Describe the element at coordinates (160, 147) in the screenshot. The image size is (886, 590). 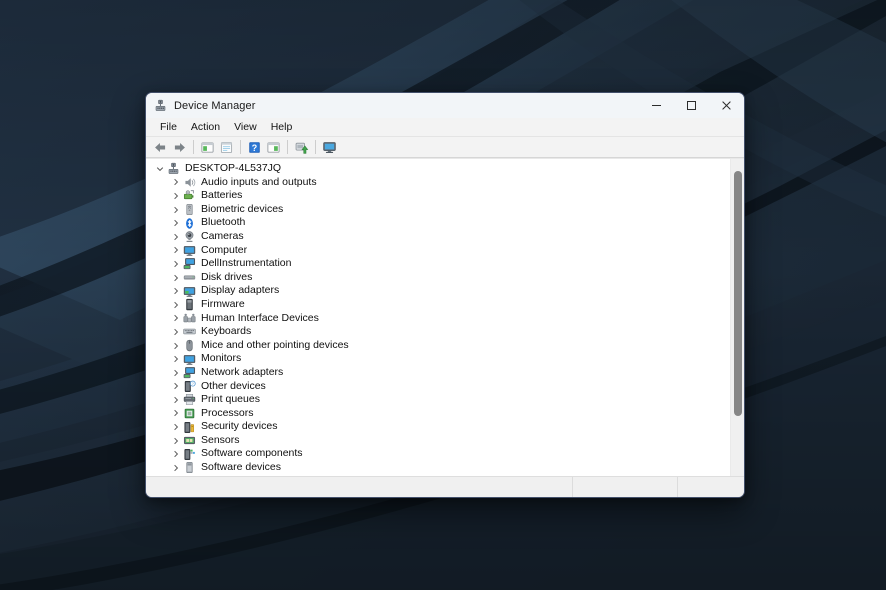
I see `back-button` at that location.